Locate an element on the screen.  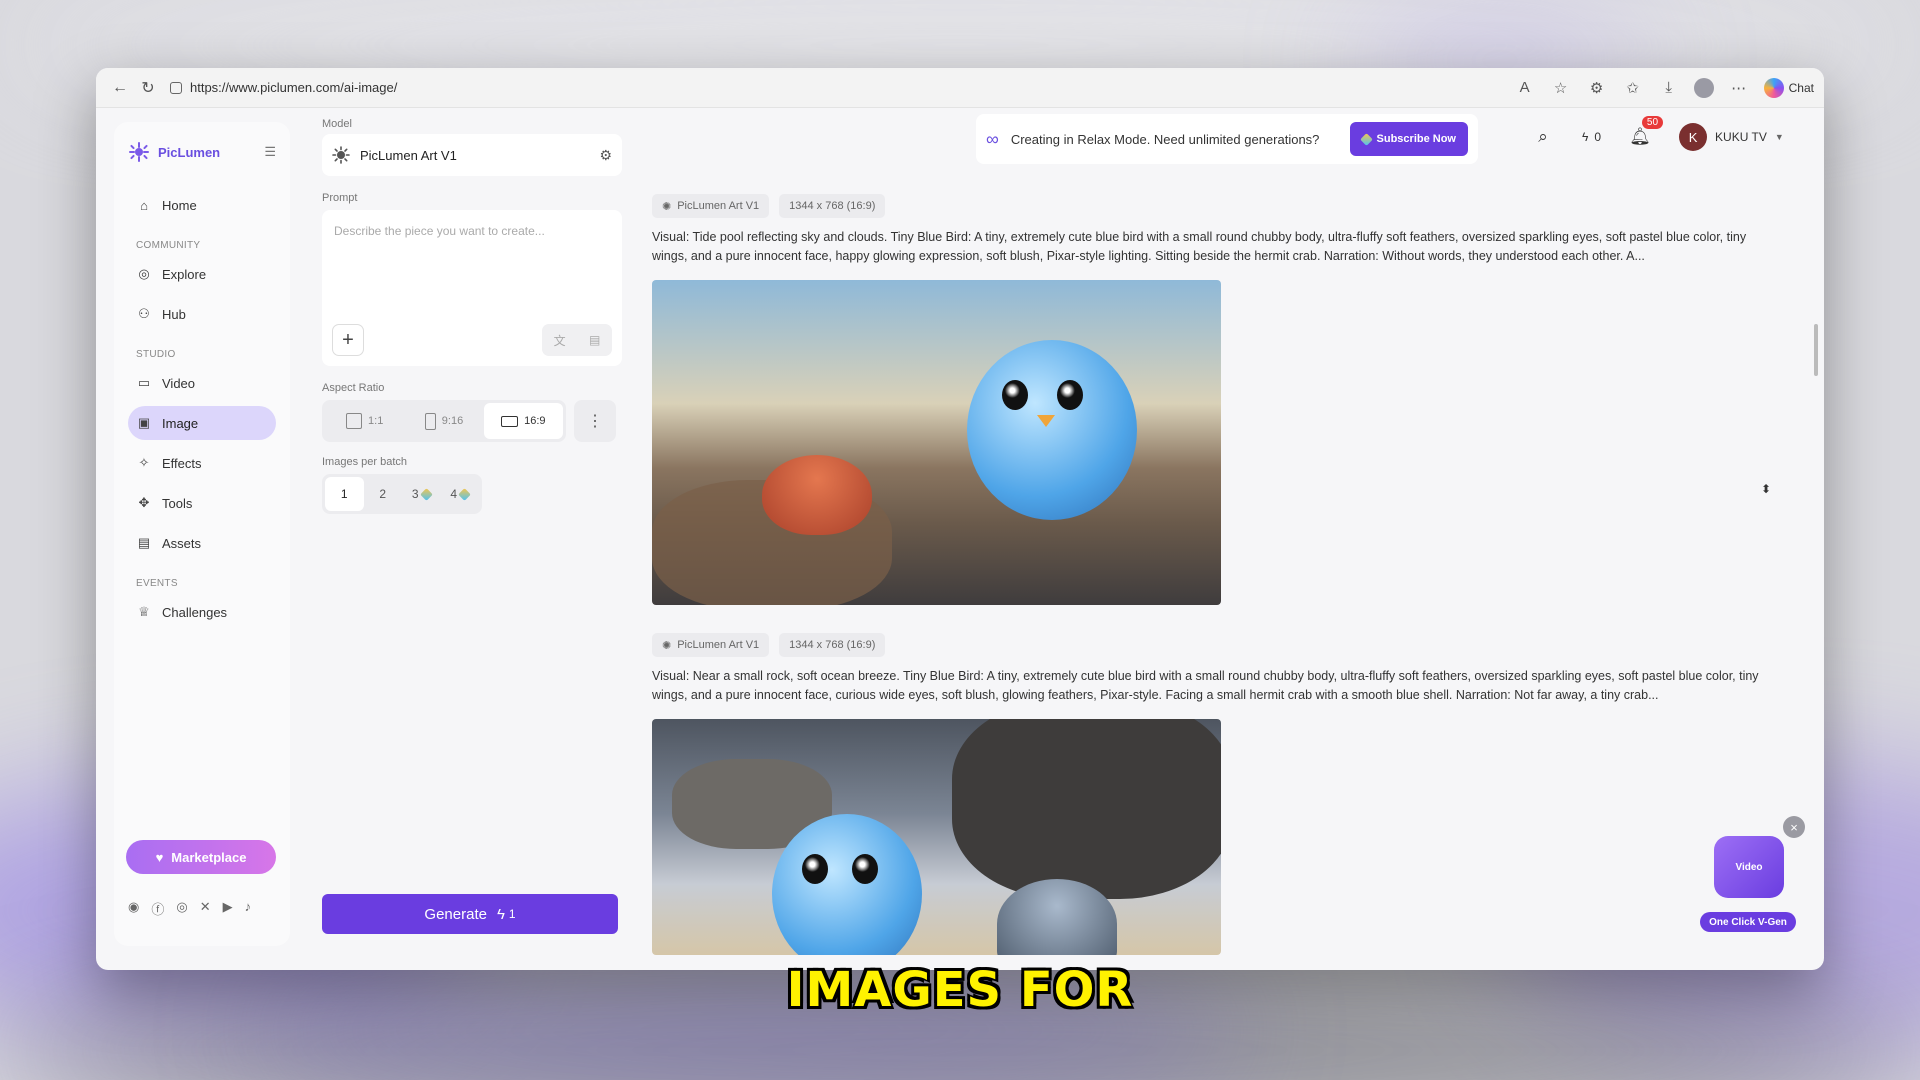
video-caption: IMAGES FOR is located at coordinates (960, 990).